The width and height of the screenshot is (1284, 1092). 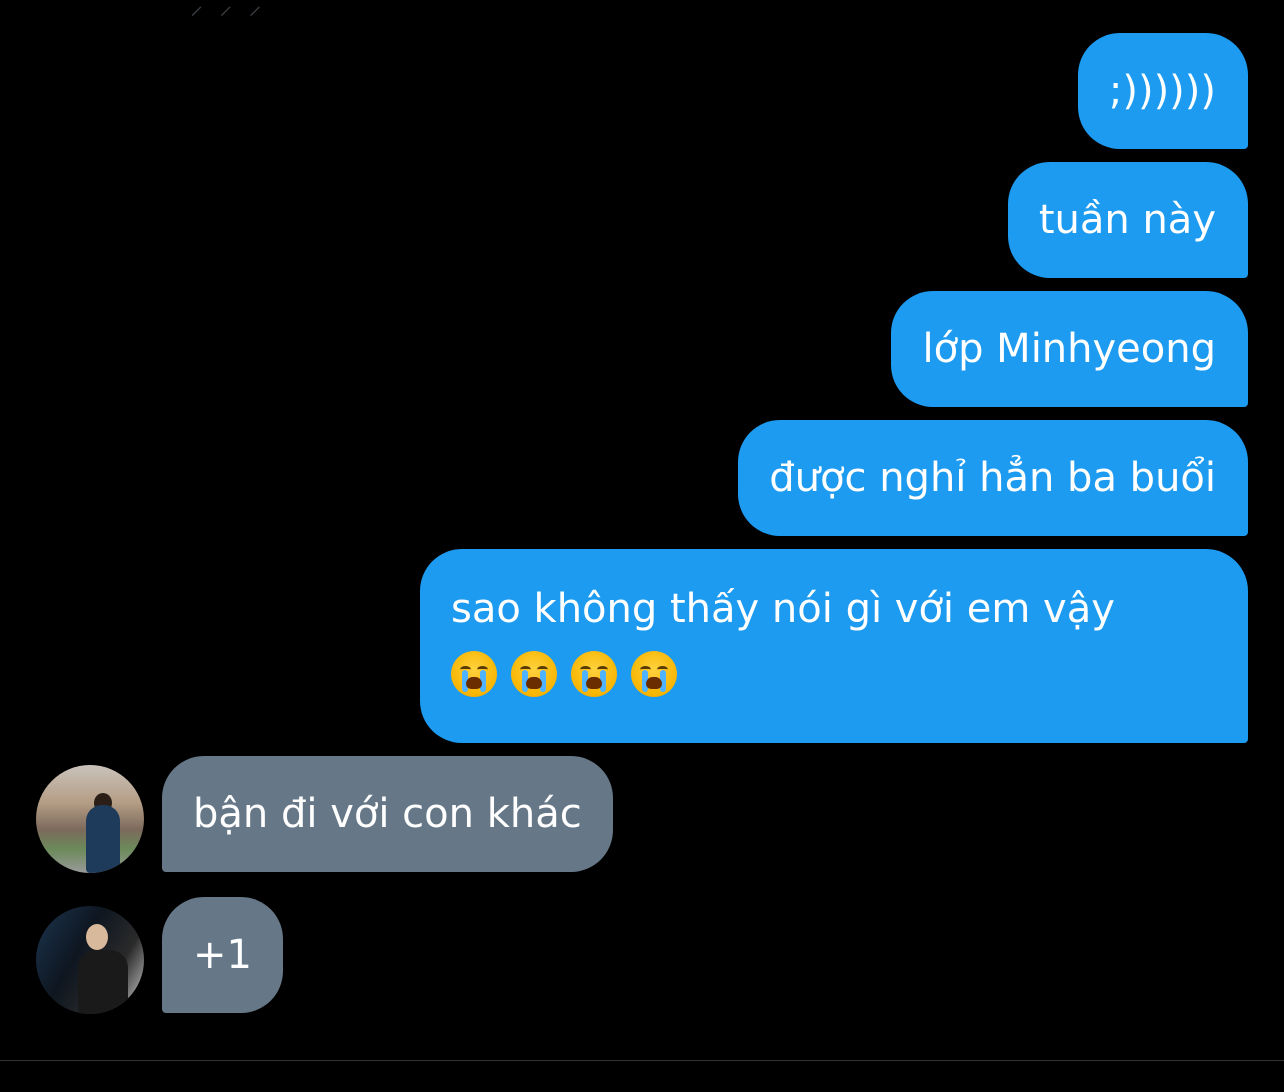 I want to click on message-text: tuần này, so click(x=1127, y=220).